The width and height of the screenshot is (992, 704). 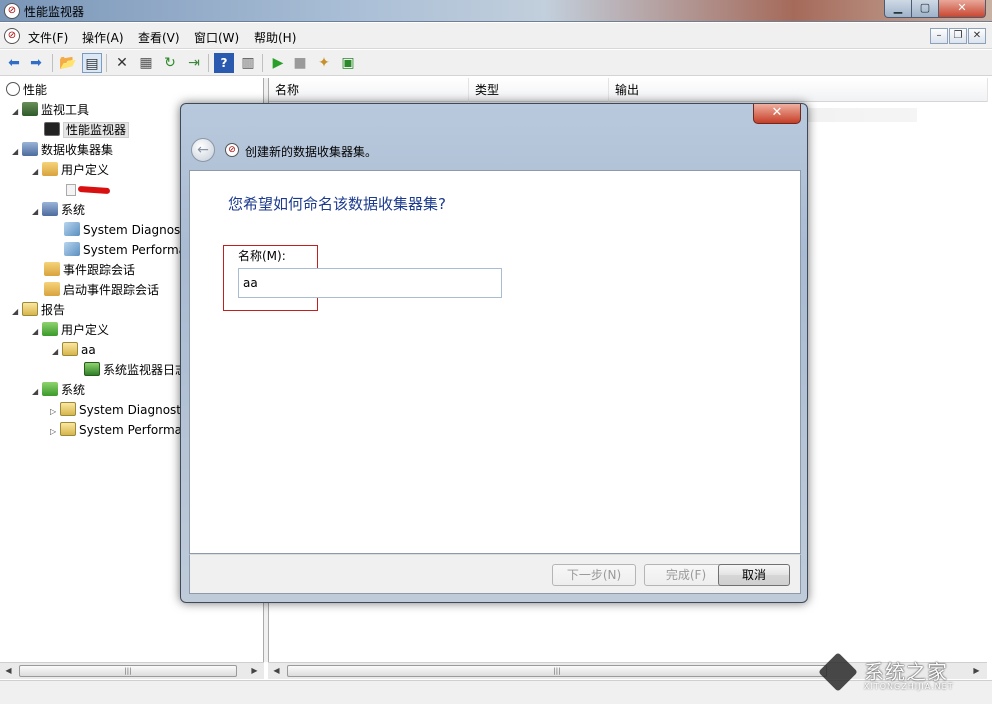 What do you see at coordinates (12, 36) in the screenshot?
I see `system-menu-icon: ⊘` at bounding box center [12, 36].